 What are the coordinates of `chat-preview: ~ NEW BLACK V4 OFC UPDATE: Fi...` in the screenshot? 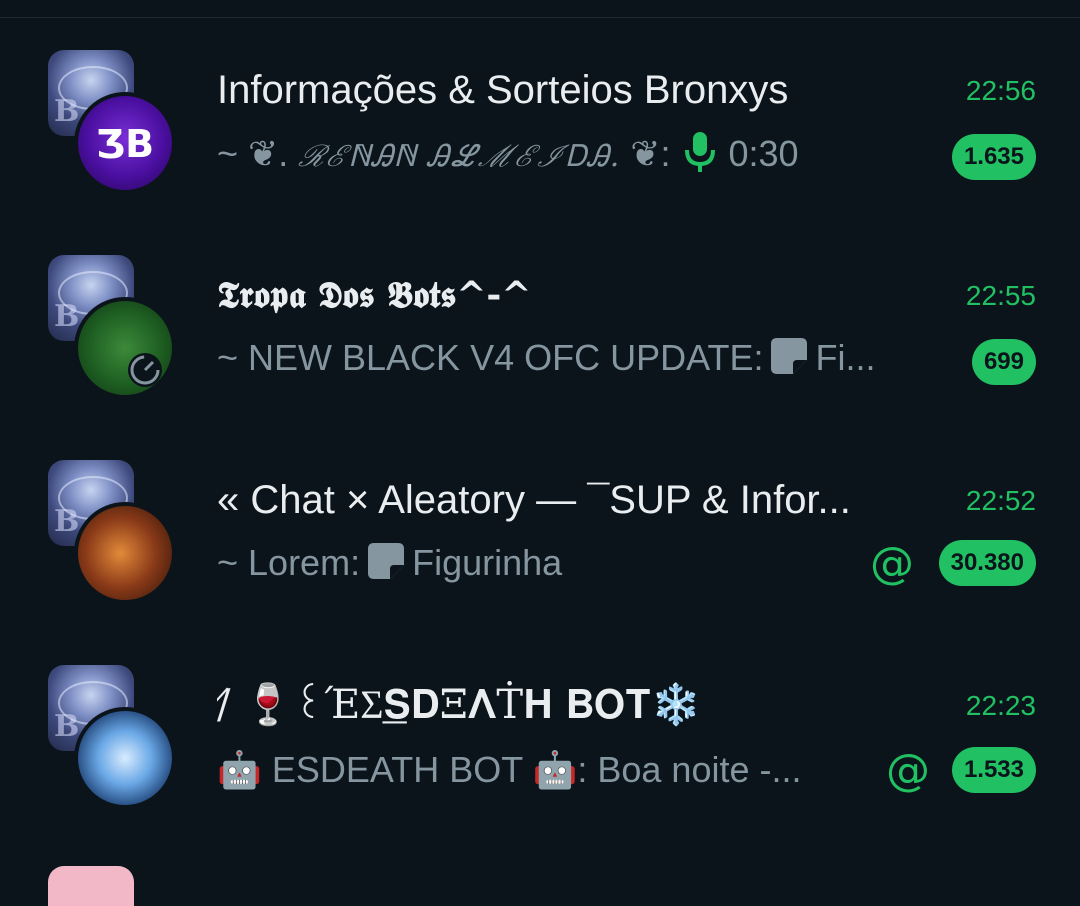 It's located at (567, 358).